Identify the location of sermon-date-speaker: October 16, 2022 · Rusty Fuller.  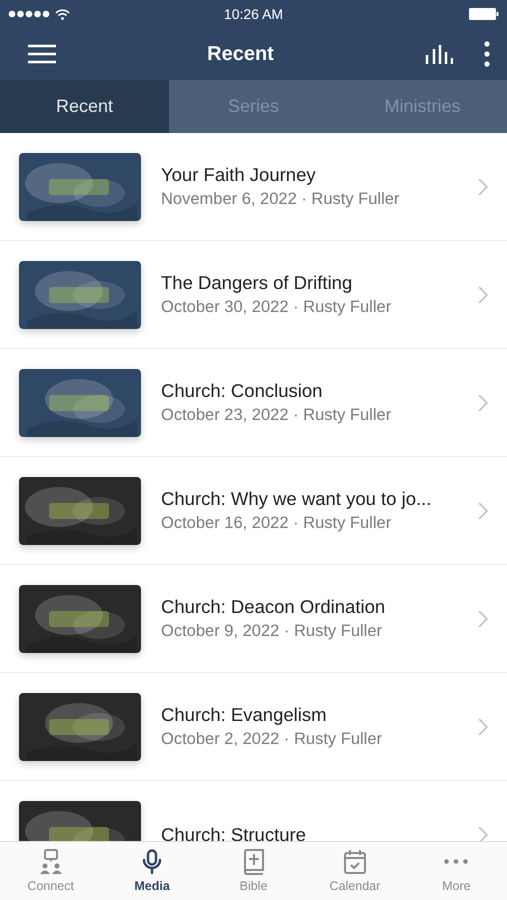
(276, 523).